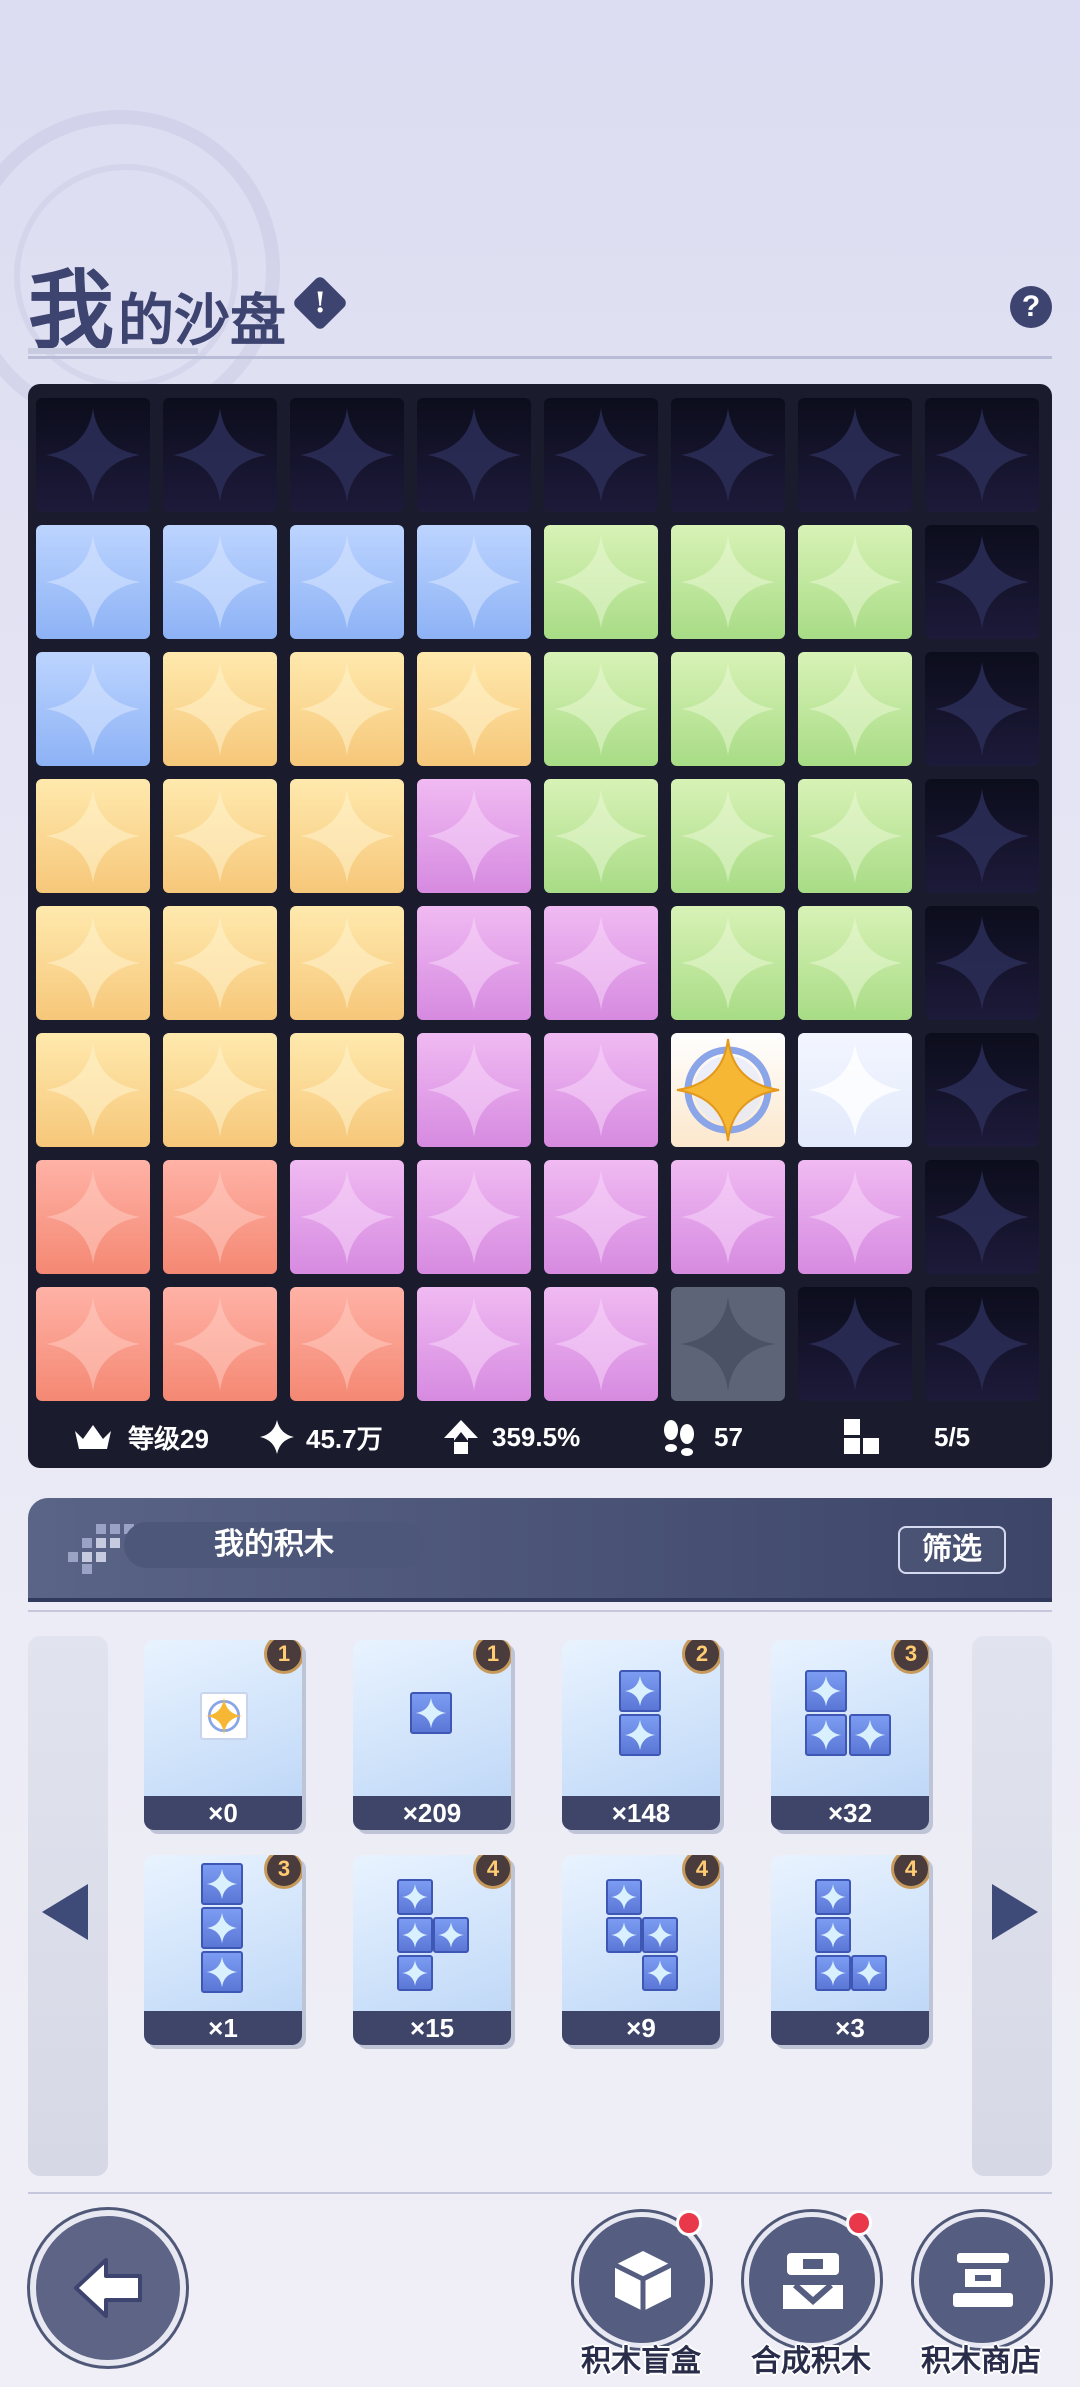  I want to click on footprint-icon, so click(679, 1438).